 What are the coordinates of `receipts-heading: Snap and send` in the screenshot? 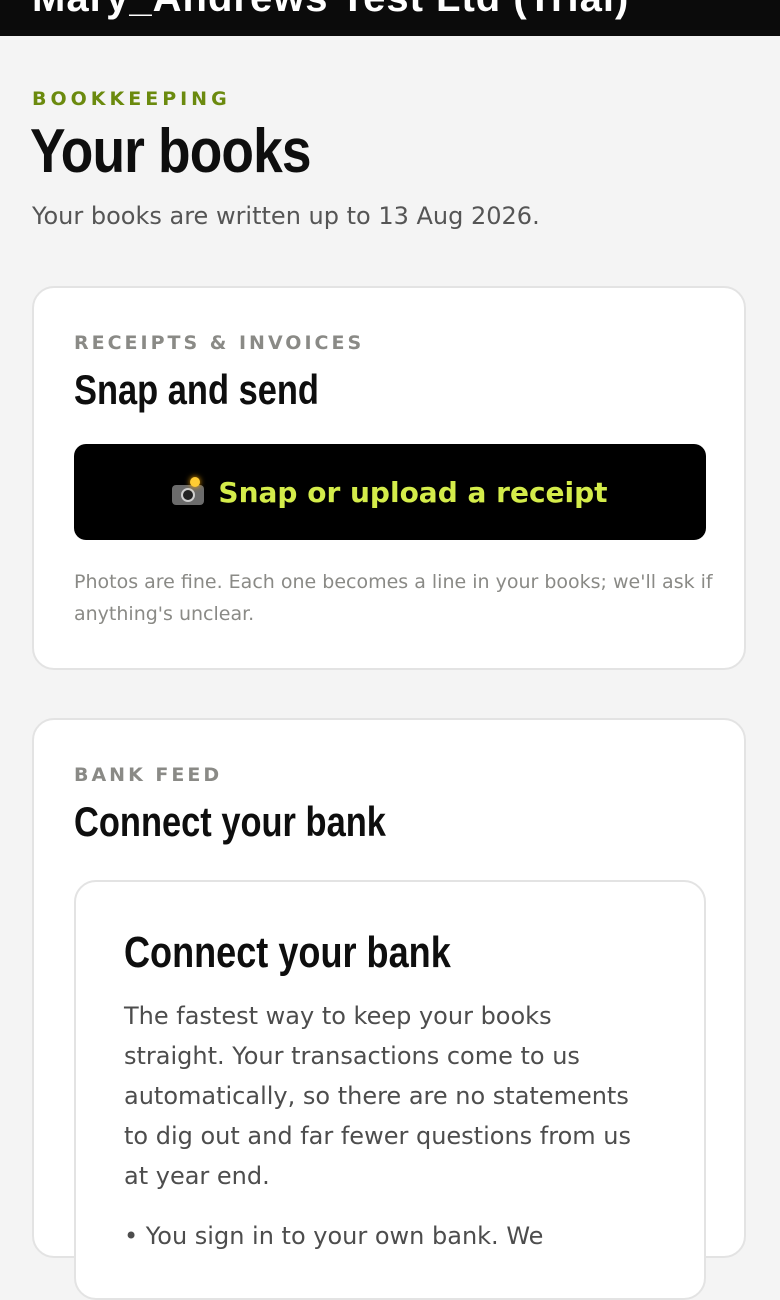 It's located at (196, 389).